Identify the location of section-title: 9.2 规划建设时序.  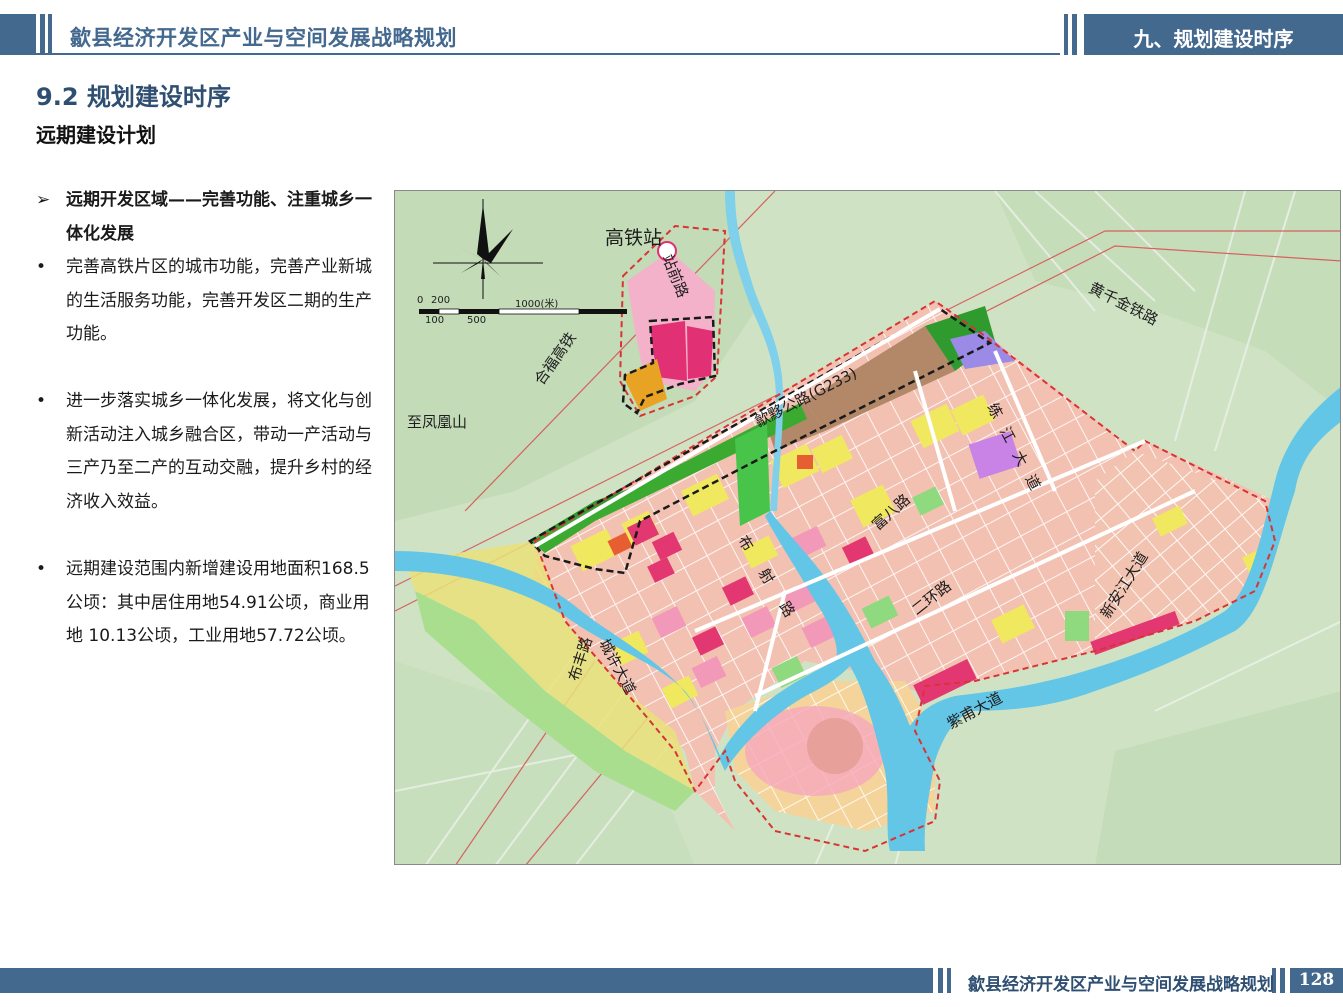
(133, 97).